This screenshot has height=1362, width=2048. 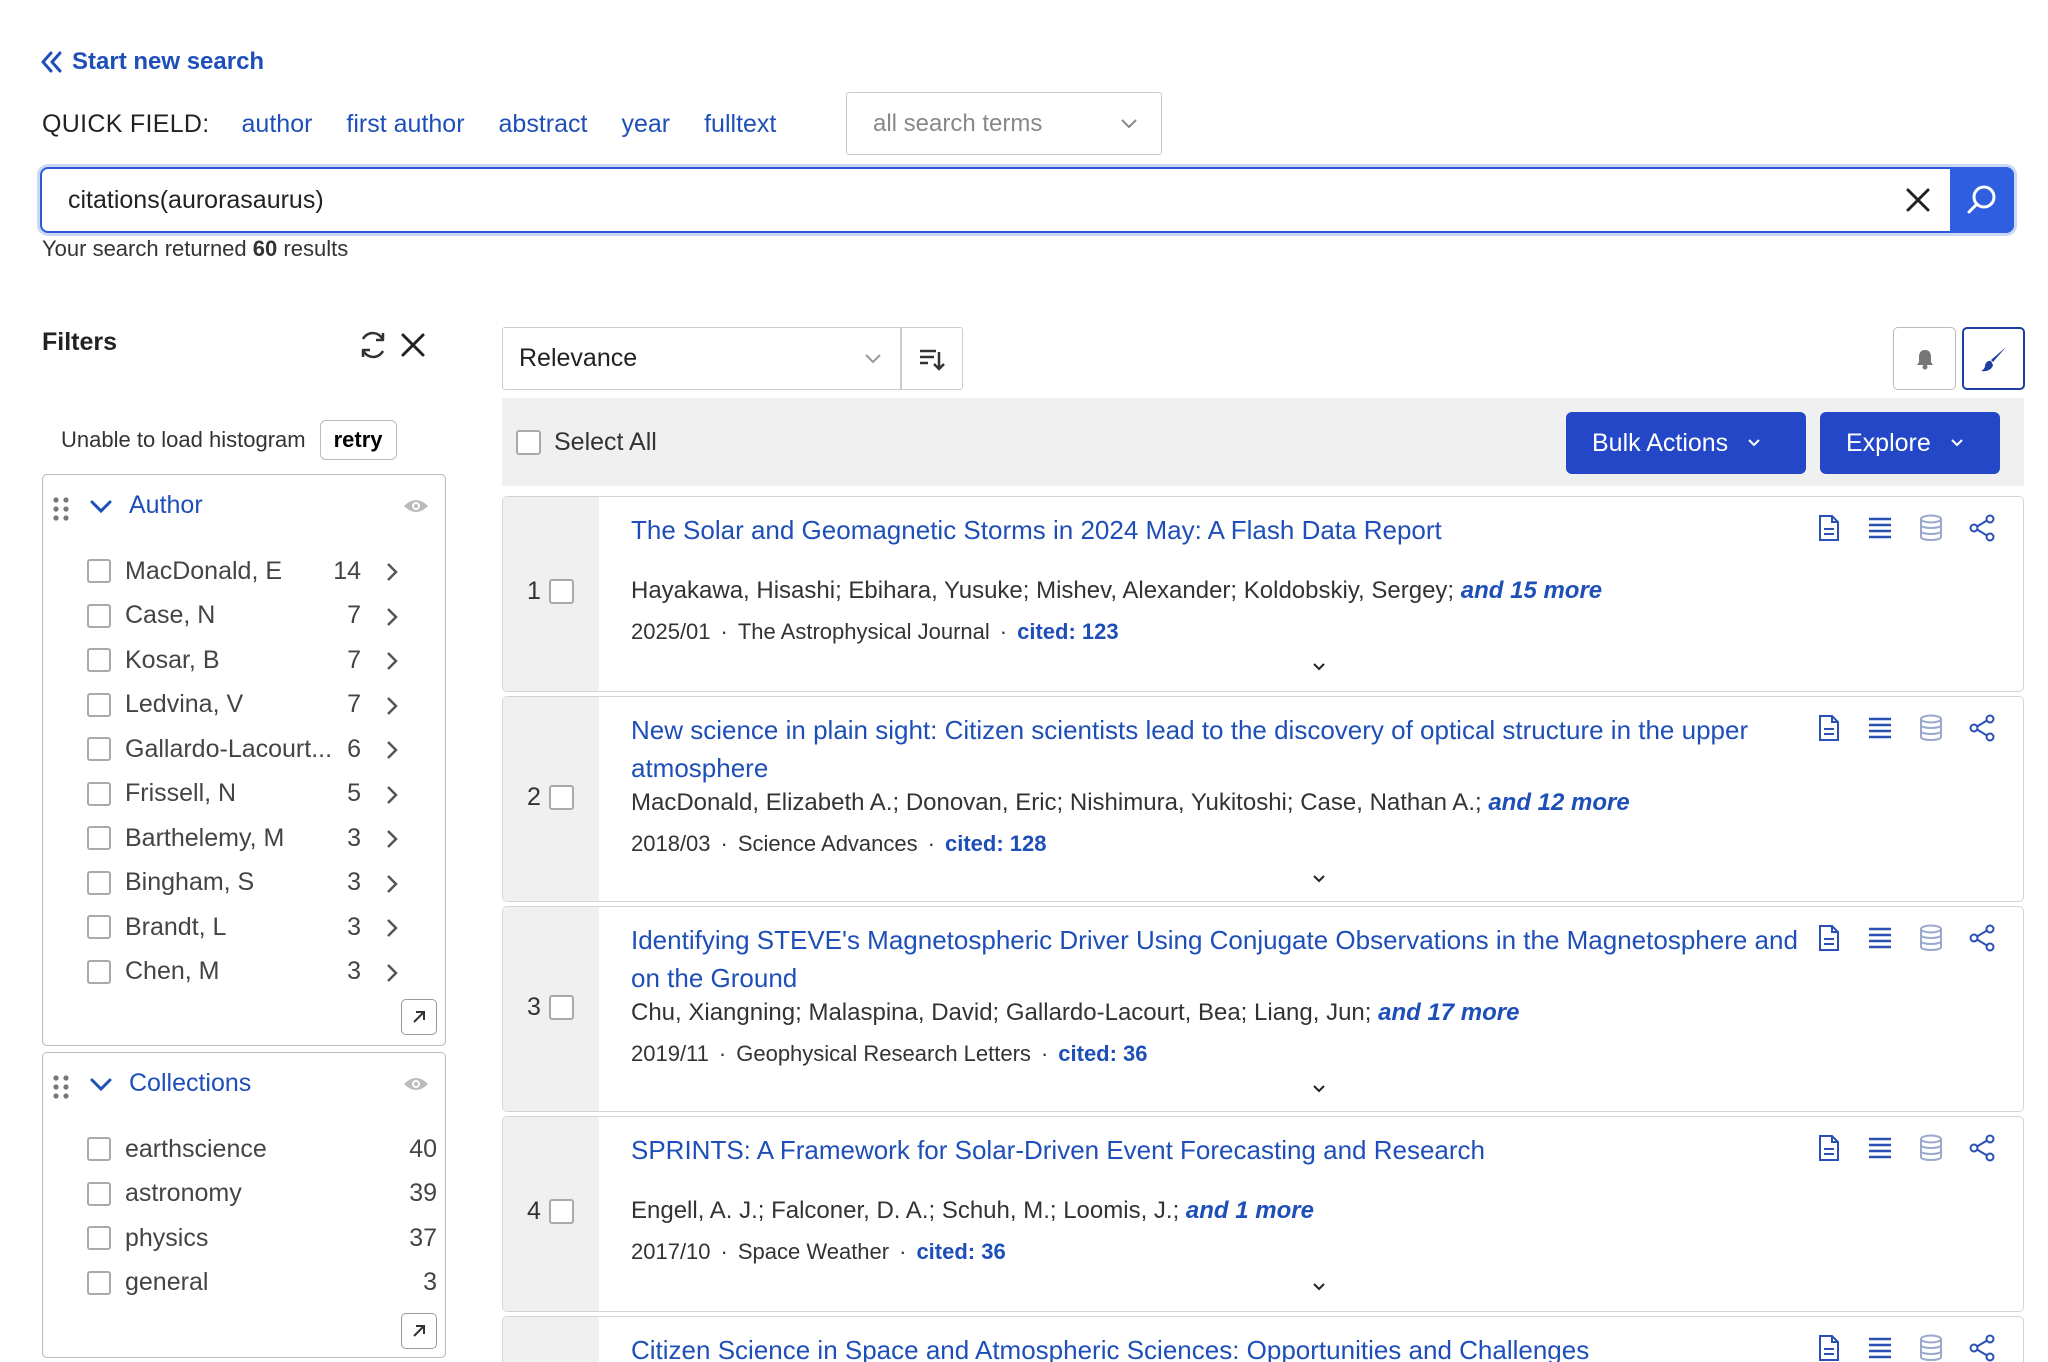 I want to click on notification-button, so click(x=1924, y=358).